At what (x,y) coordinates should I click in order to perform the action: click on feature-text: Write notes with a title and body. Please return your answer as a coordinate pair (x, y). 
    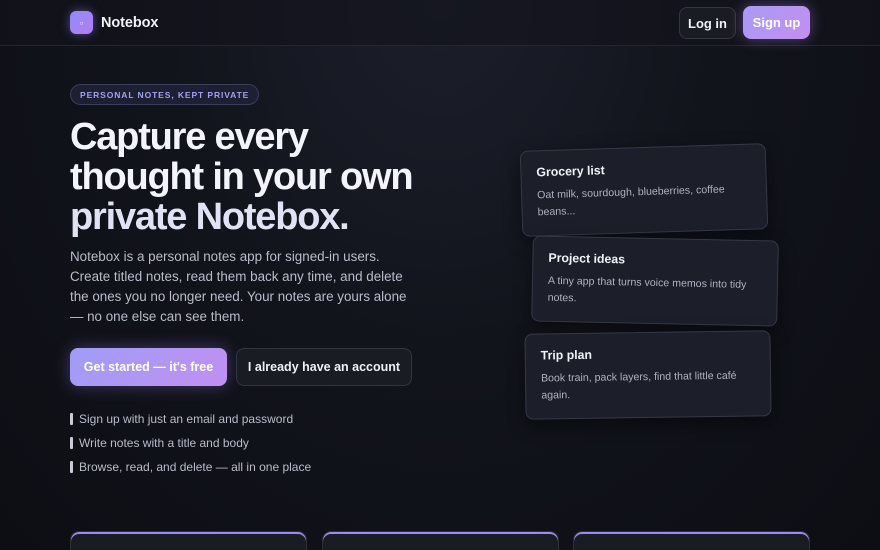
    Looking at the image, I should click on (164, 443).